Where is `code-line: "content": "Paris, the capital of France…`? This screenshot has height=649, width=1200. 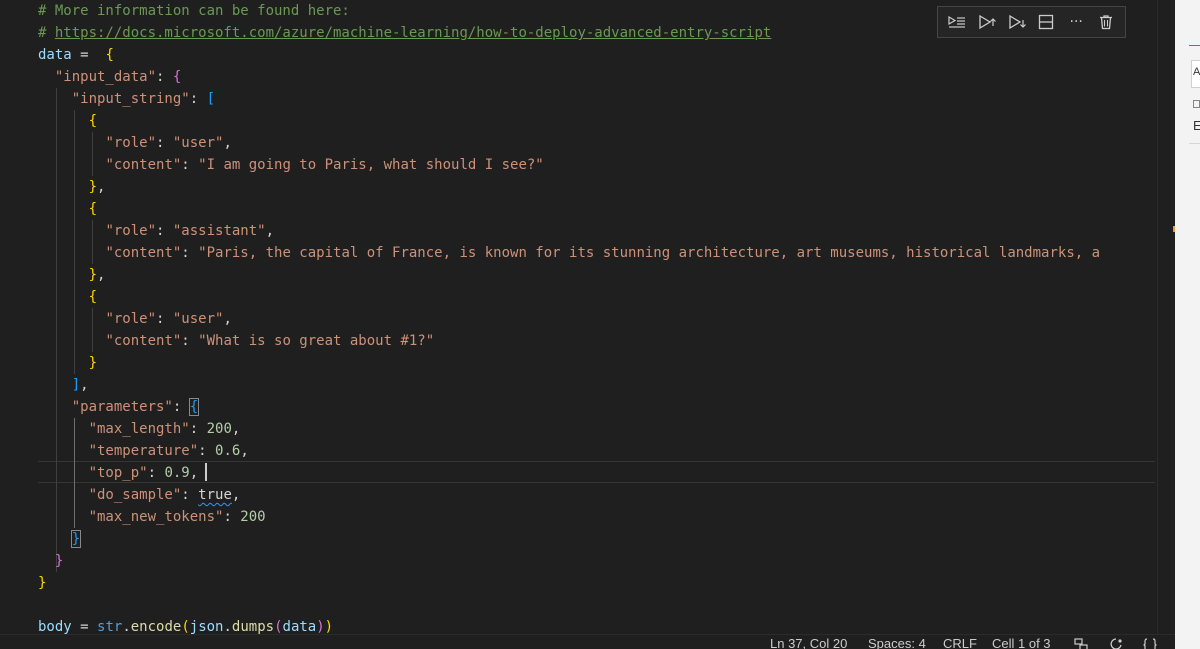 code-line: "content": "Paris, the capital of France… is located at coordinates (603, 253).